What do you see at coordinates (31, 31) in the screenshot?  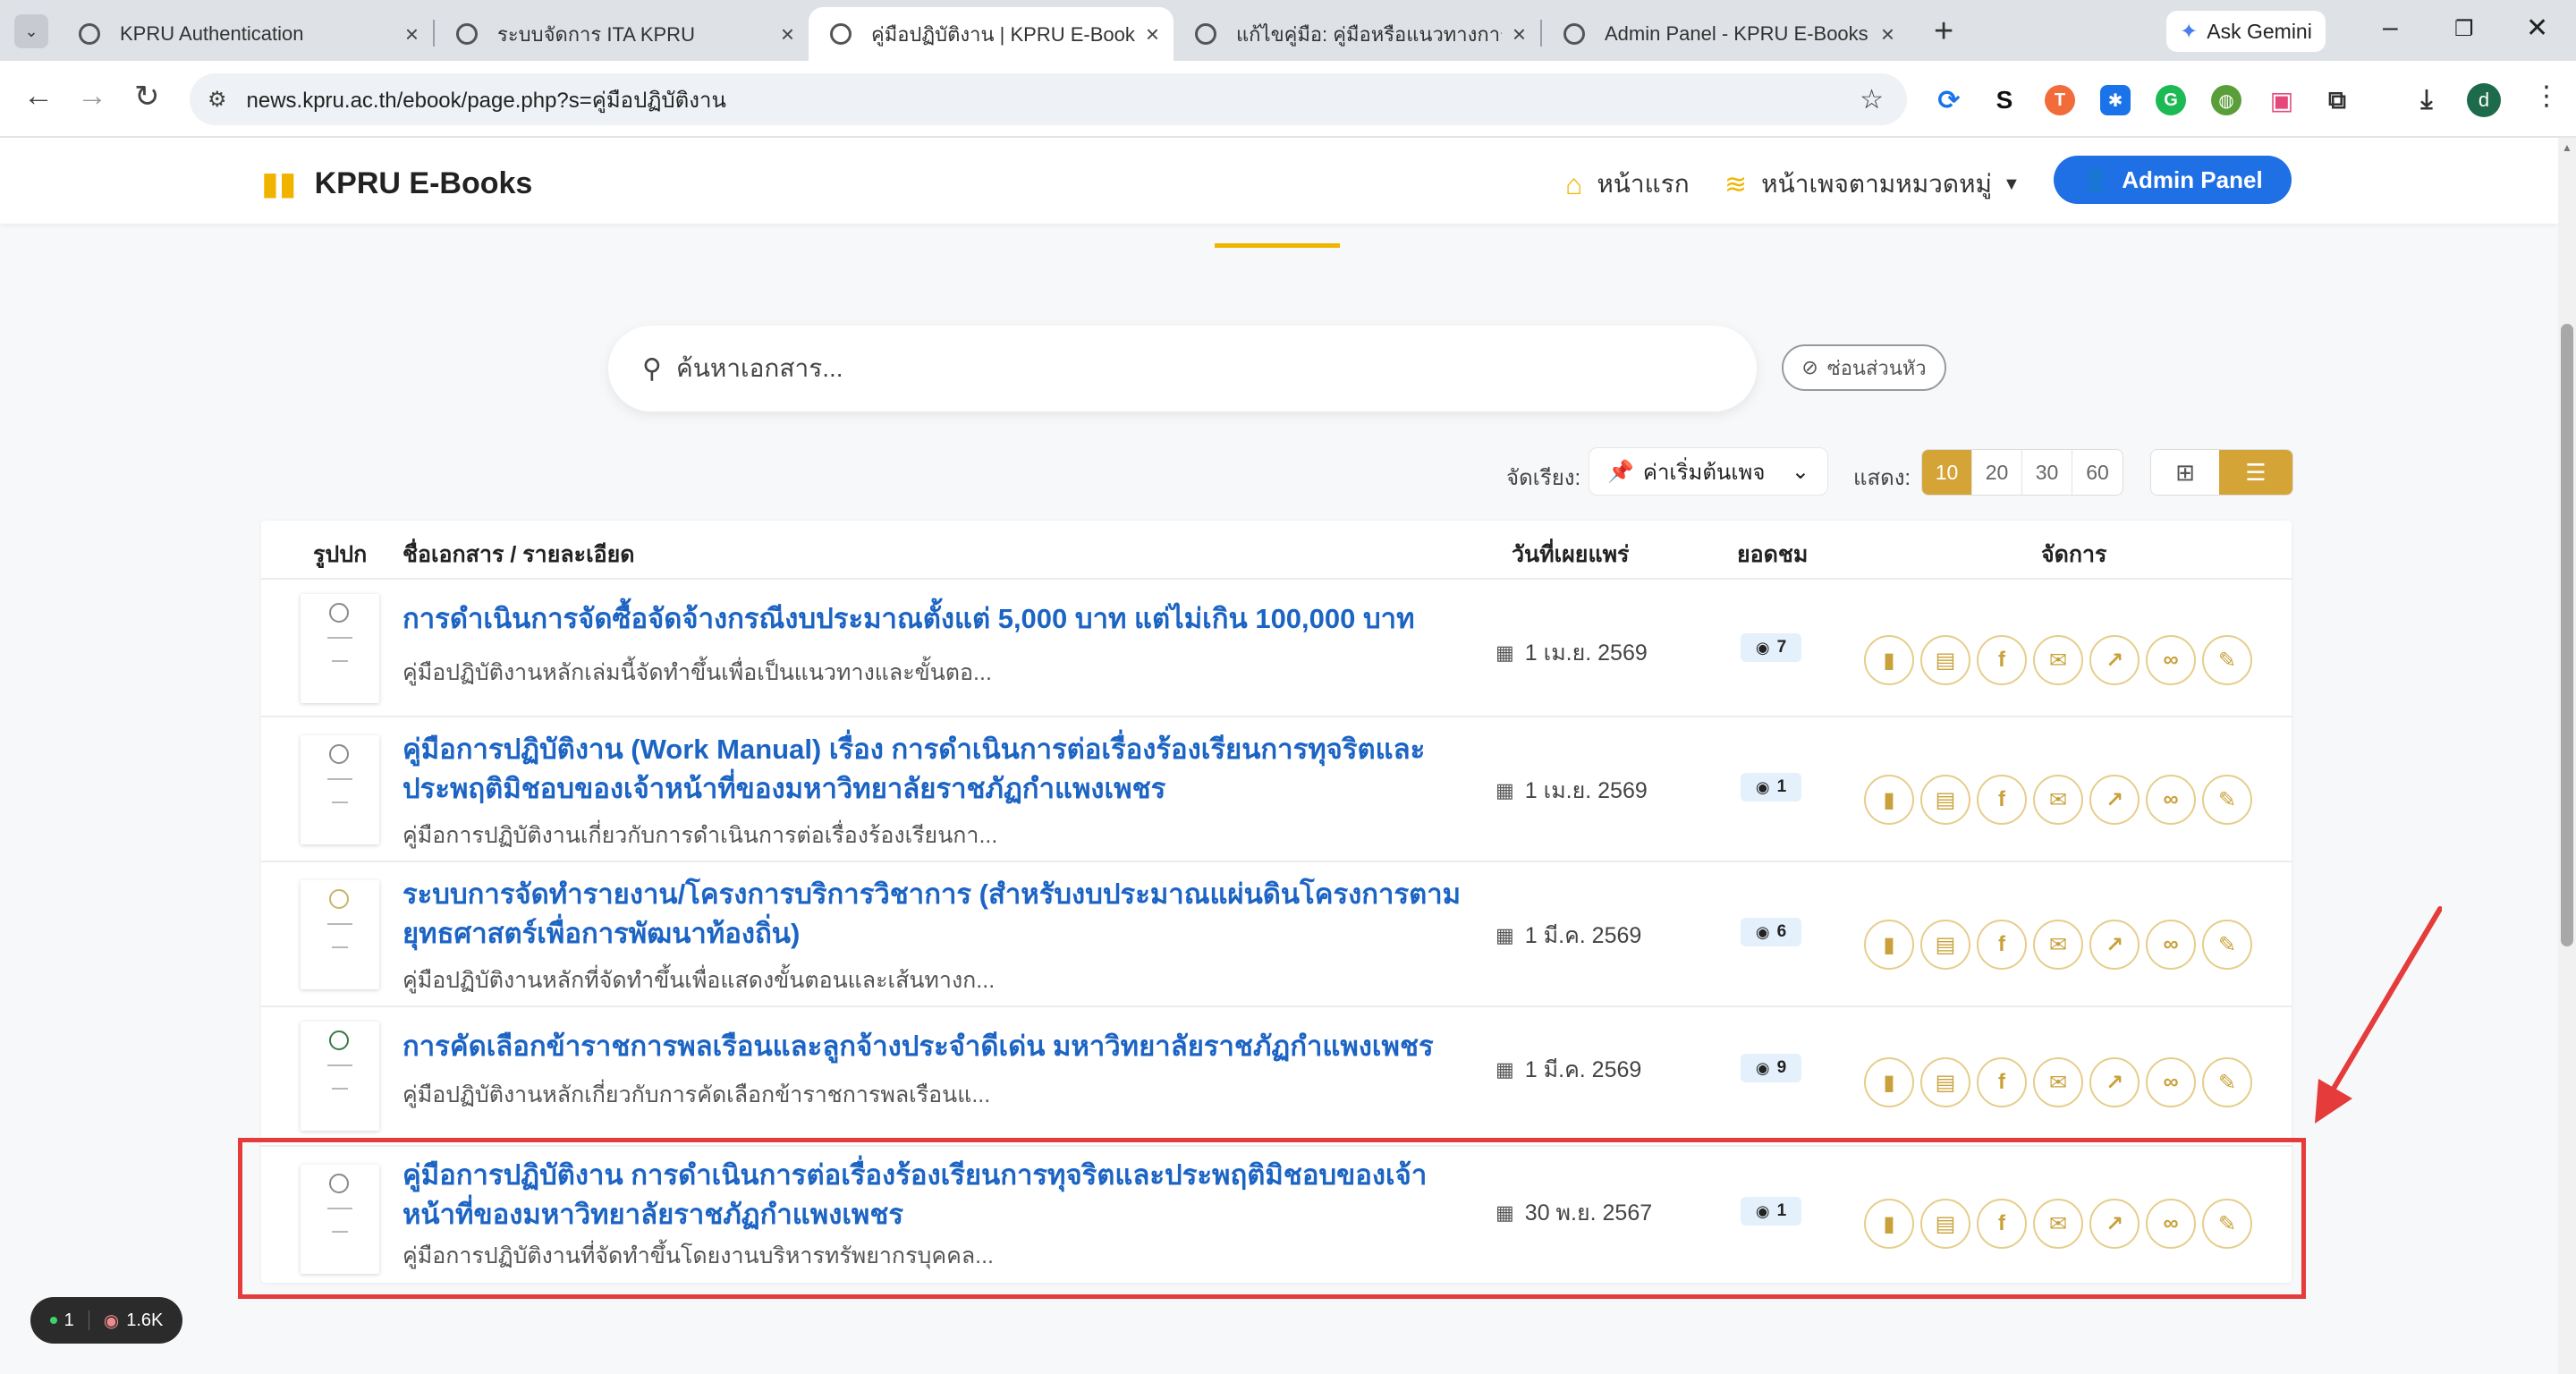 I see `tab-search-button: ⌄` at bounding box center [31, 31].